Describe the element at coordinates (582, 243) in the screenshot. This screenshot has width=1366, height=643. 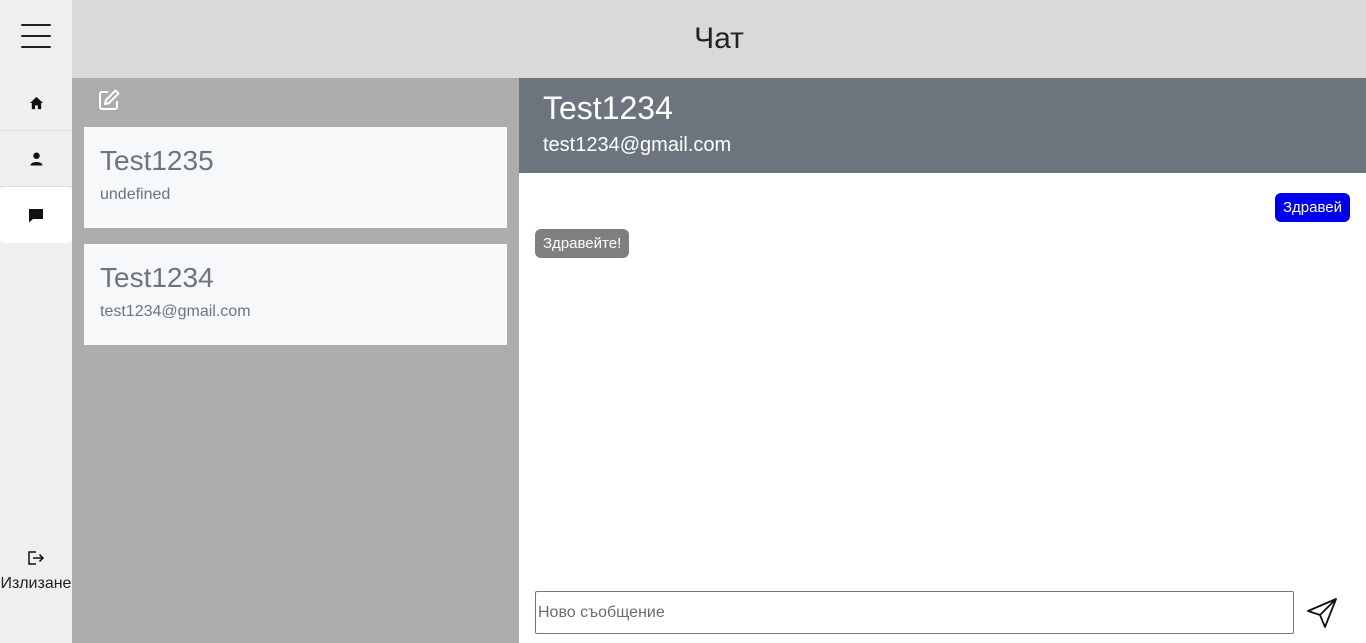
I see `incoming-message: Здравейте!` at that location.